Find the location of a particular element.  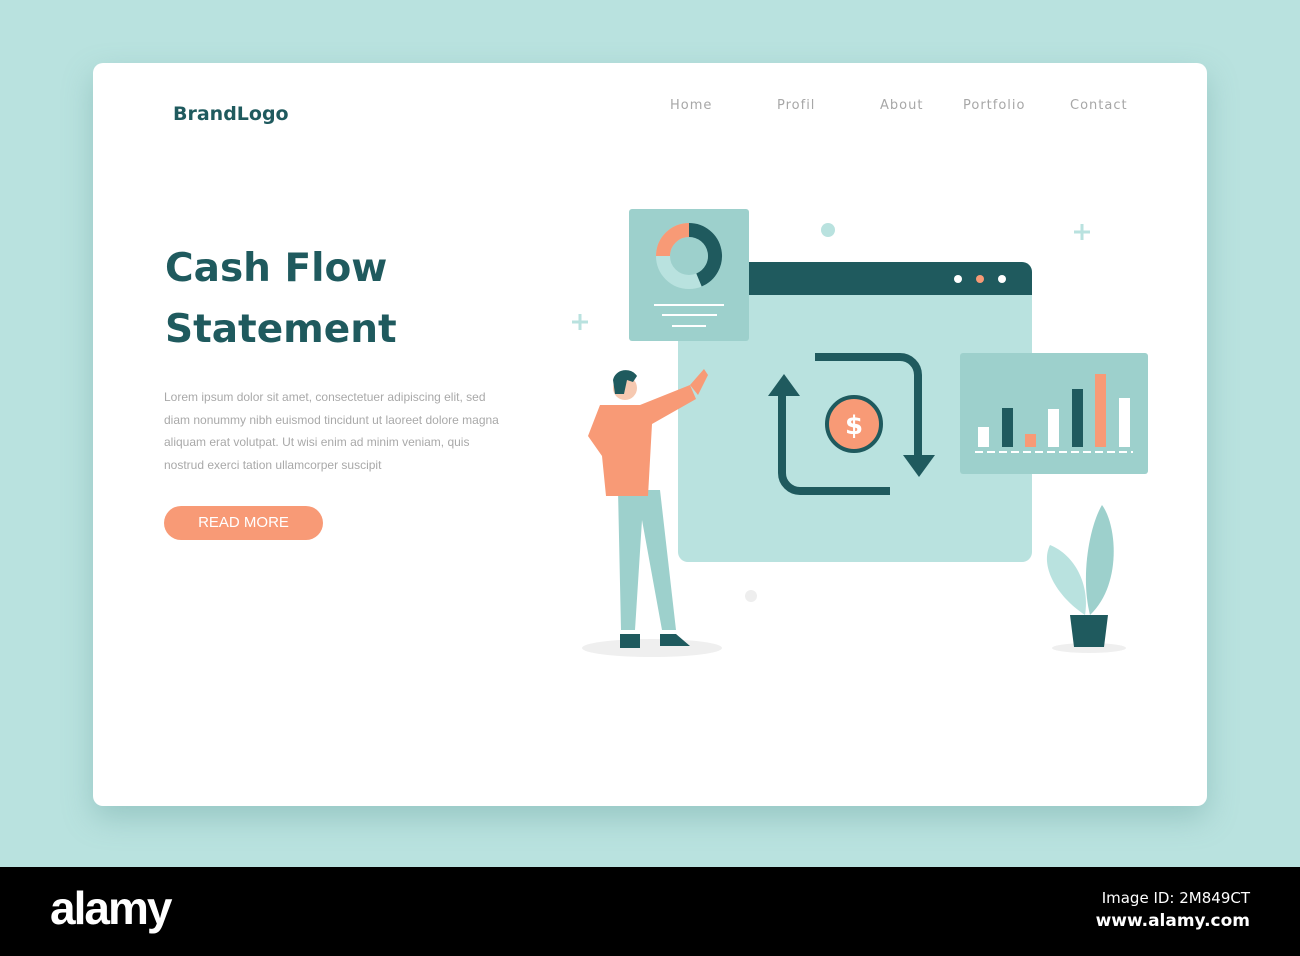

potted-plant is located at coordinates (1080, 576).